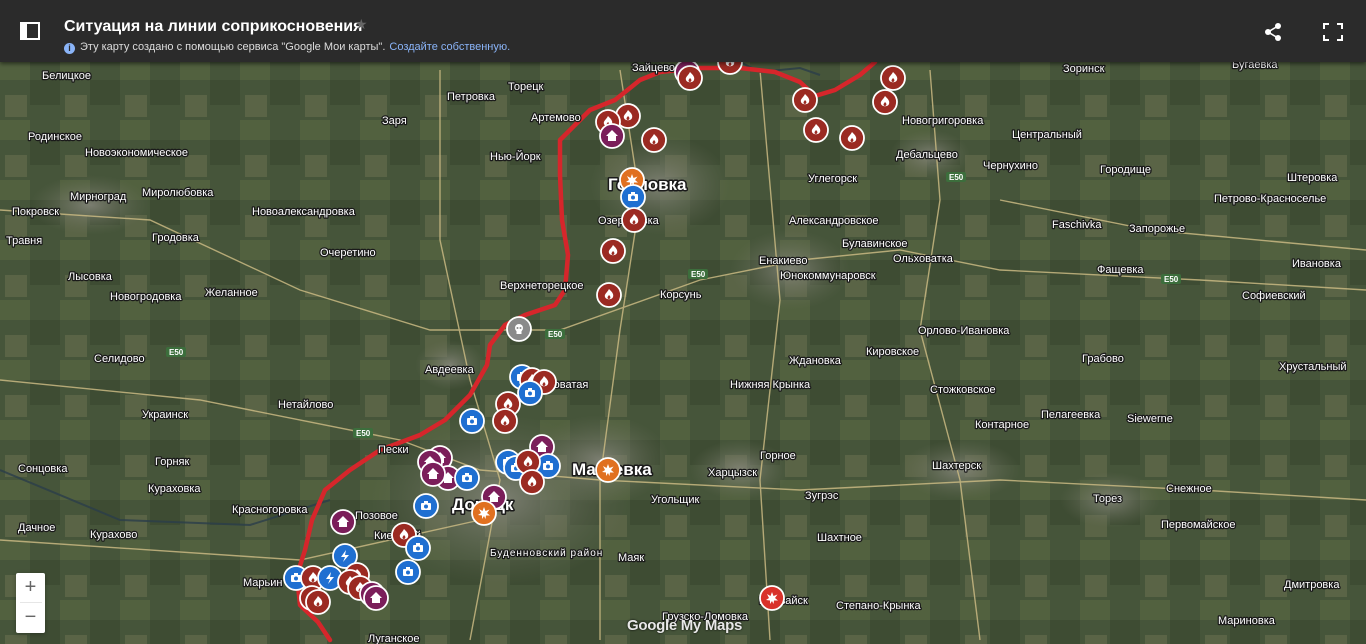 Image resolution: width=1366 pixels, height=644 pixels. What do you see at coordinates (136, 153) in the screenshot?
I see `place-label: Новоэкономическое` at bounding box center [136, 153].